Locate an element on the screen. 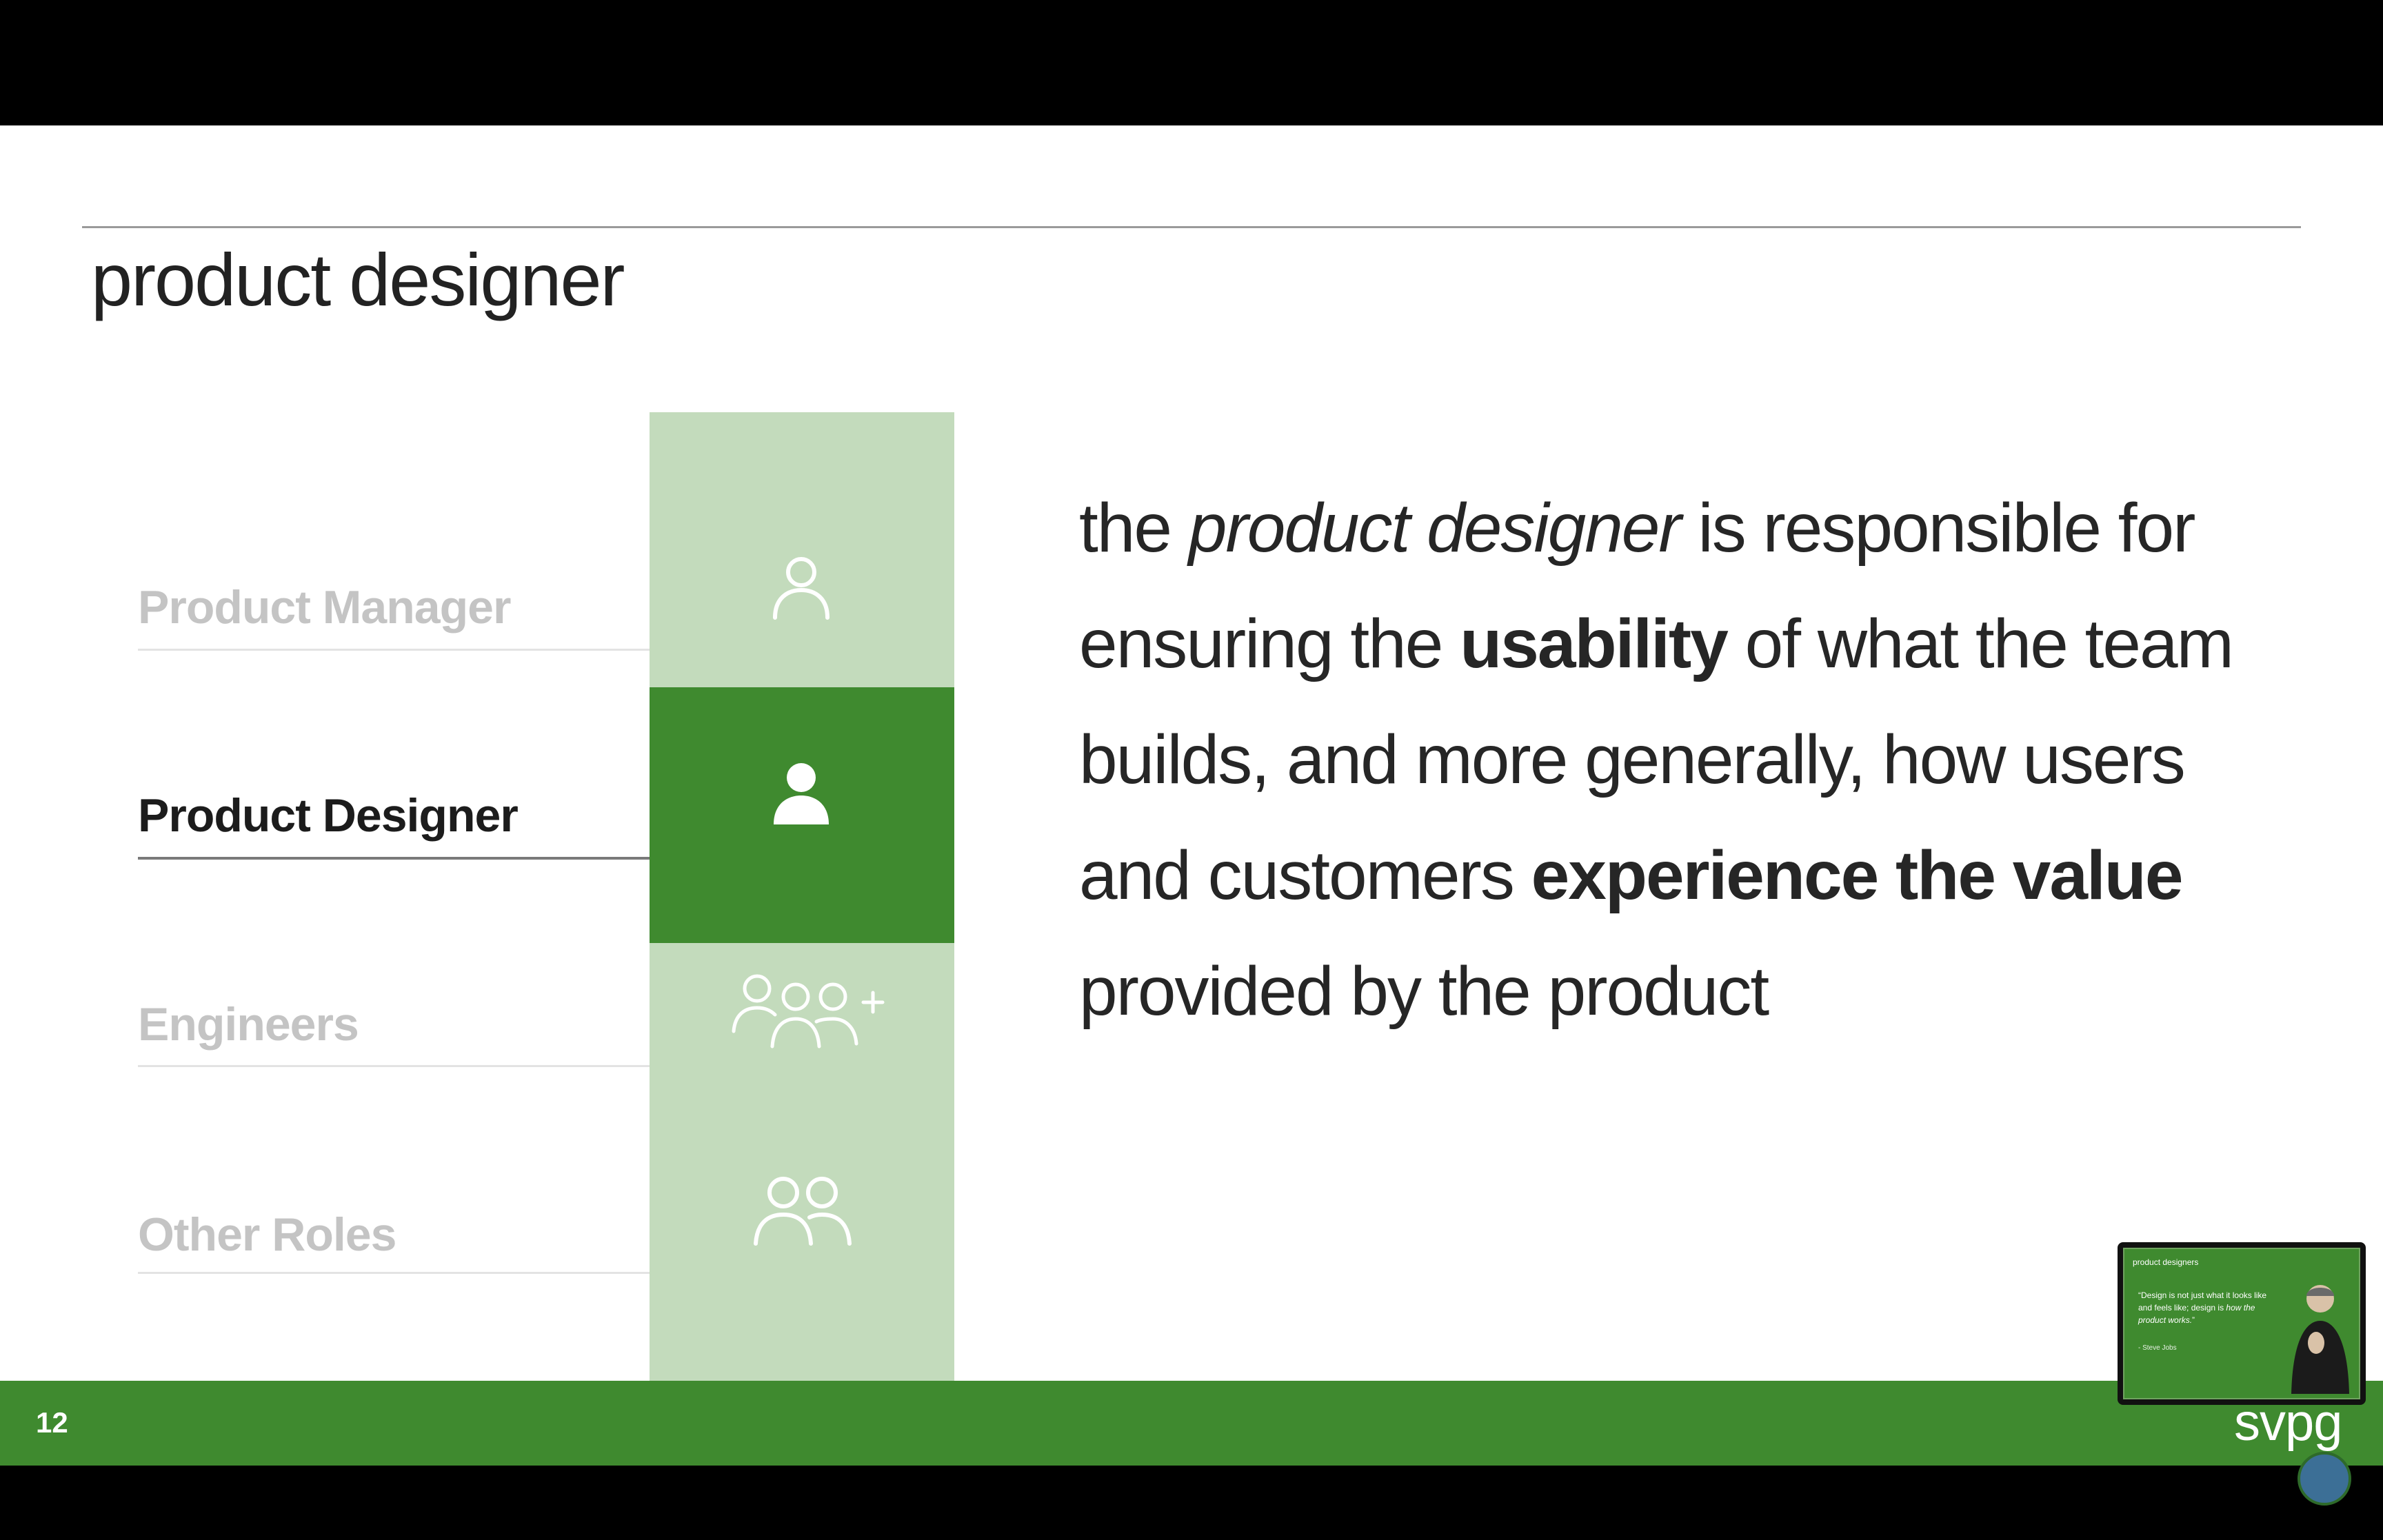 This screenshot has height=1540, width=2383. role-label-other-roles: Other Roles is located at coordinates (267, 1235).